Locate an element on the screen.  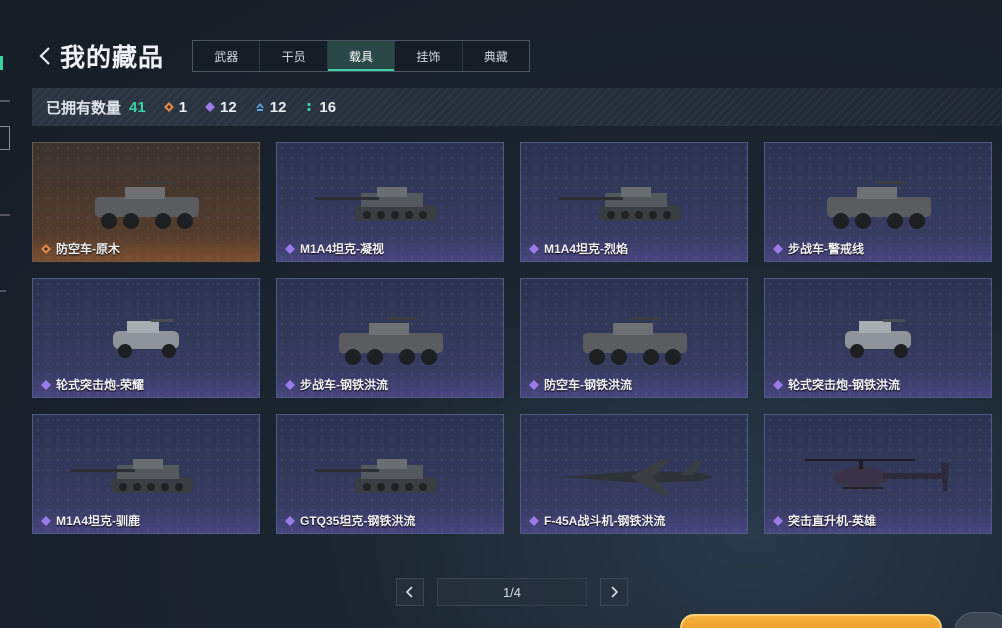
pagination: 1/4 is located at coordinates (512, 592).